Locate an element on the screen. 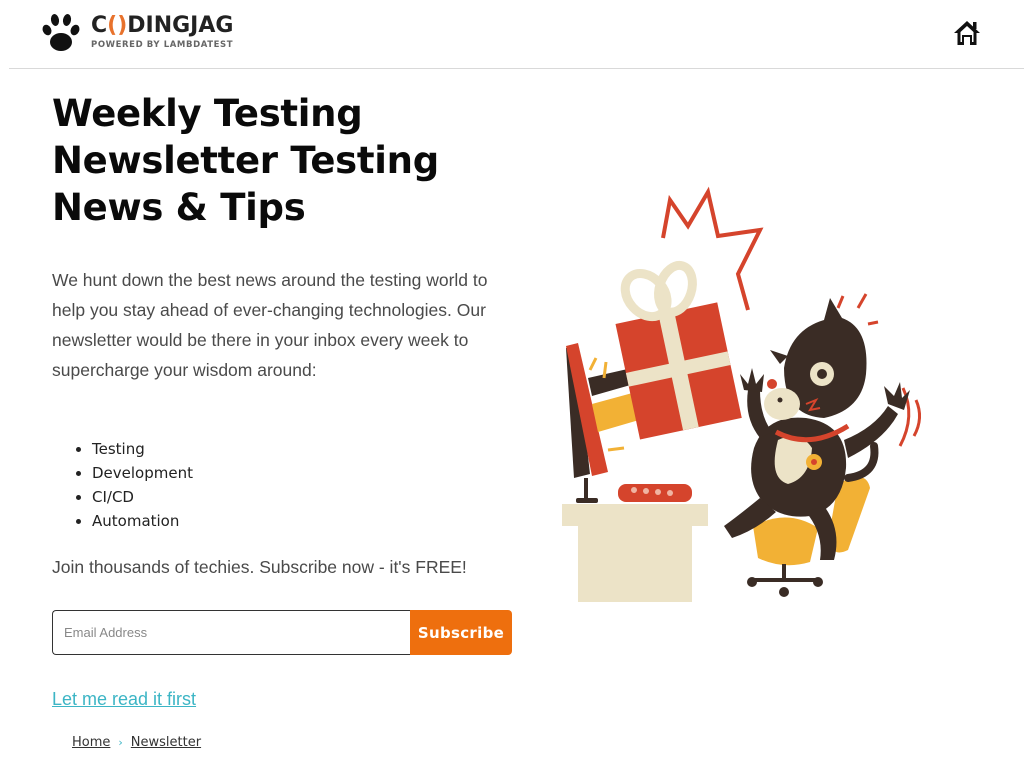  read-first-link: Let me read it first is located at coordinates (124, 699).